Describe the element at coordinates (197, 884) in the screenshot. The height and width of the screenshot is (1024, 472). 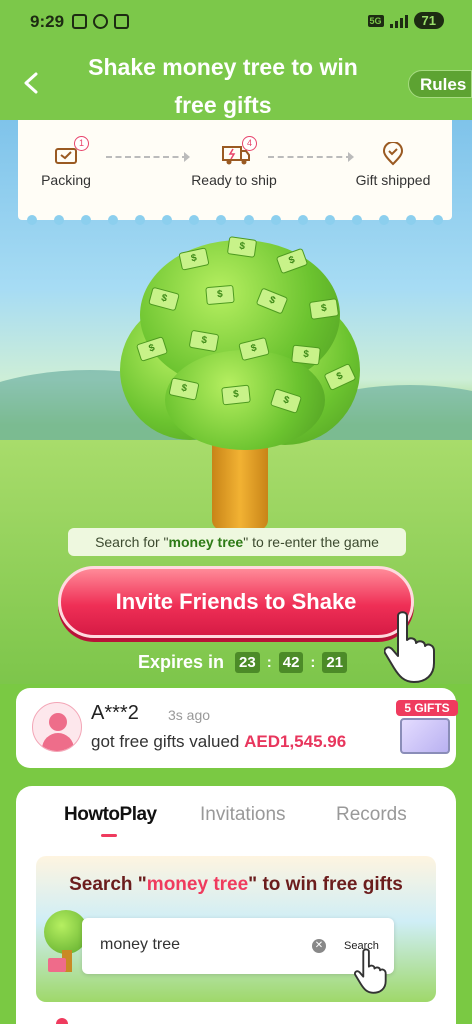
I see `banner-title-keyword: money tree` at that location.